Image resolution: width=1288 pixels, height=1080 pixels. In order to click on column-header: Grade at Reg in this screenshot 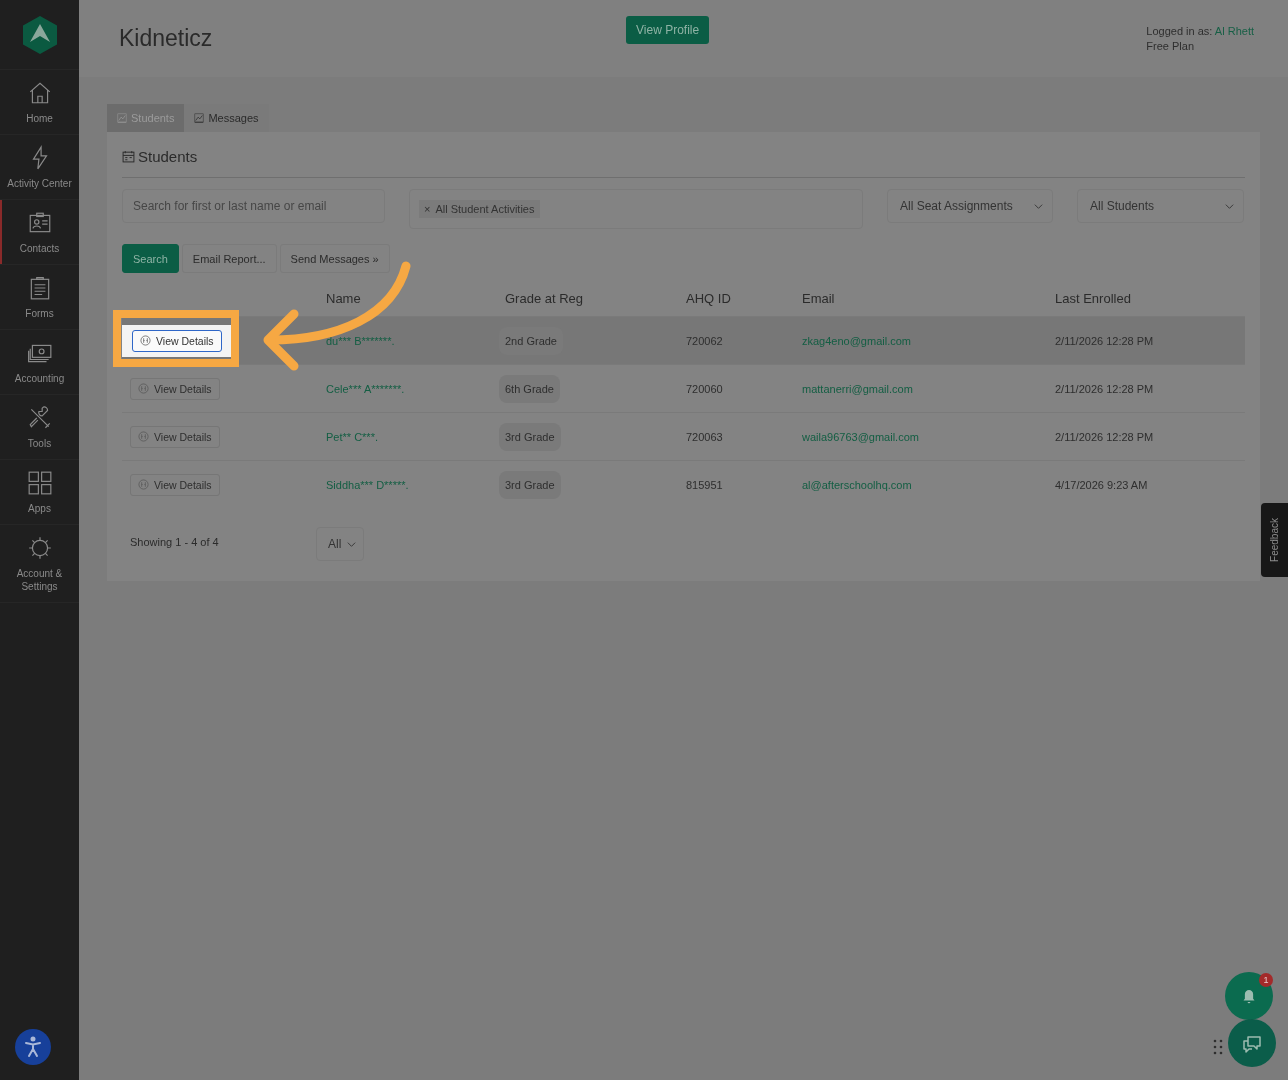, I will do `click(545, 299)`.